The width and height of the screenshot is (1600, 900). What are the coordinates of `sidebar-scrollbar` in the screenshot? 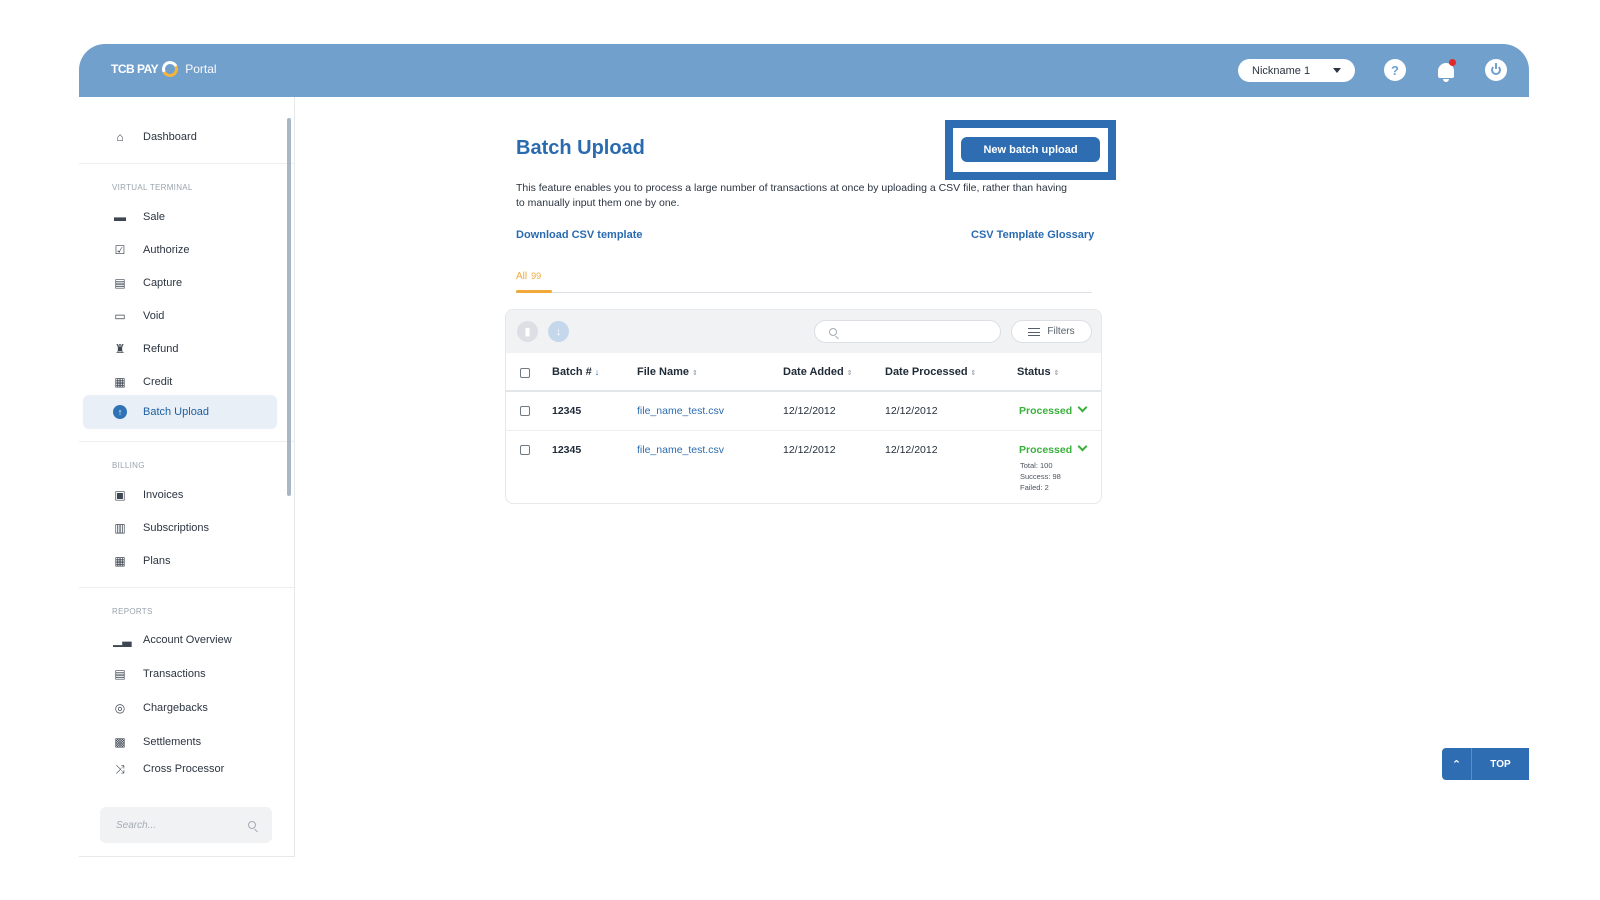 It's located at (289, 307).